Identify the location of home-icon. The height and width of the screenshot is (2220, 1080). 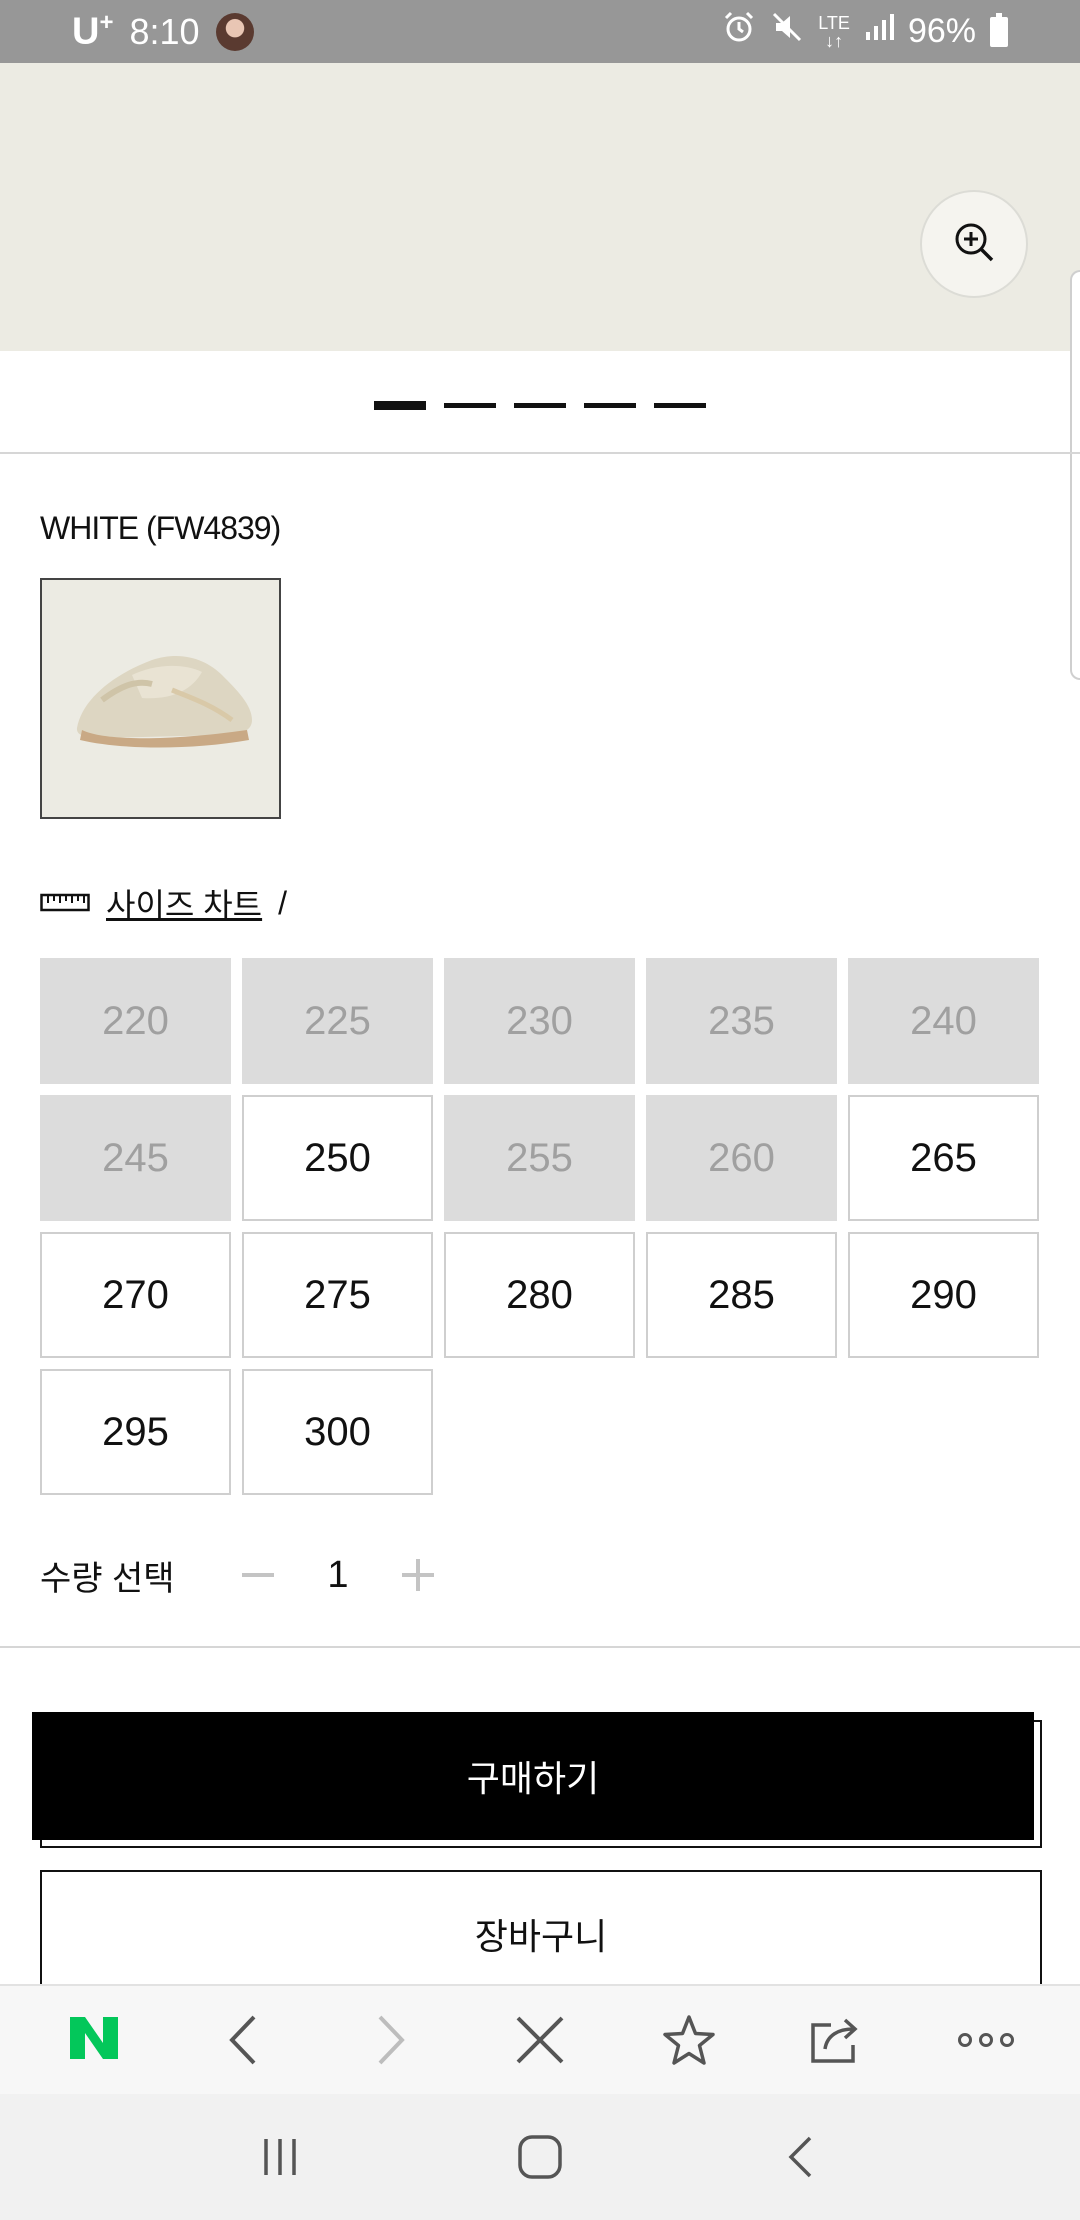
(540, 2157).